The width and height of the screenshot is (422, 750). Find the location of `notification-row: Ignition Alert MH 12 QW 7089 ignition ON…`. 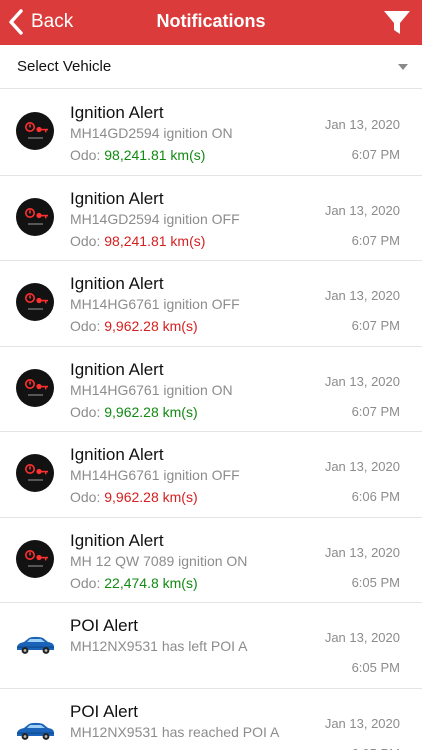

notification-row: Ignition Alert MH 12 QW 7089 ignition ON… is located at coordinates (211, 560).